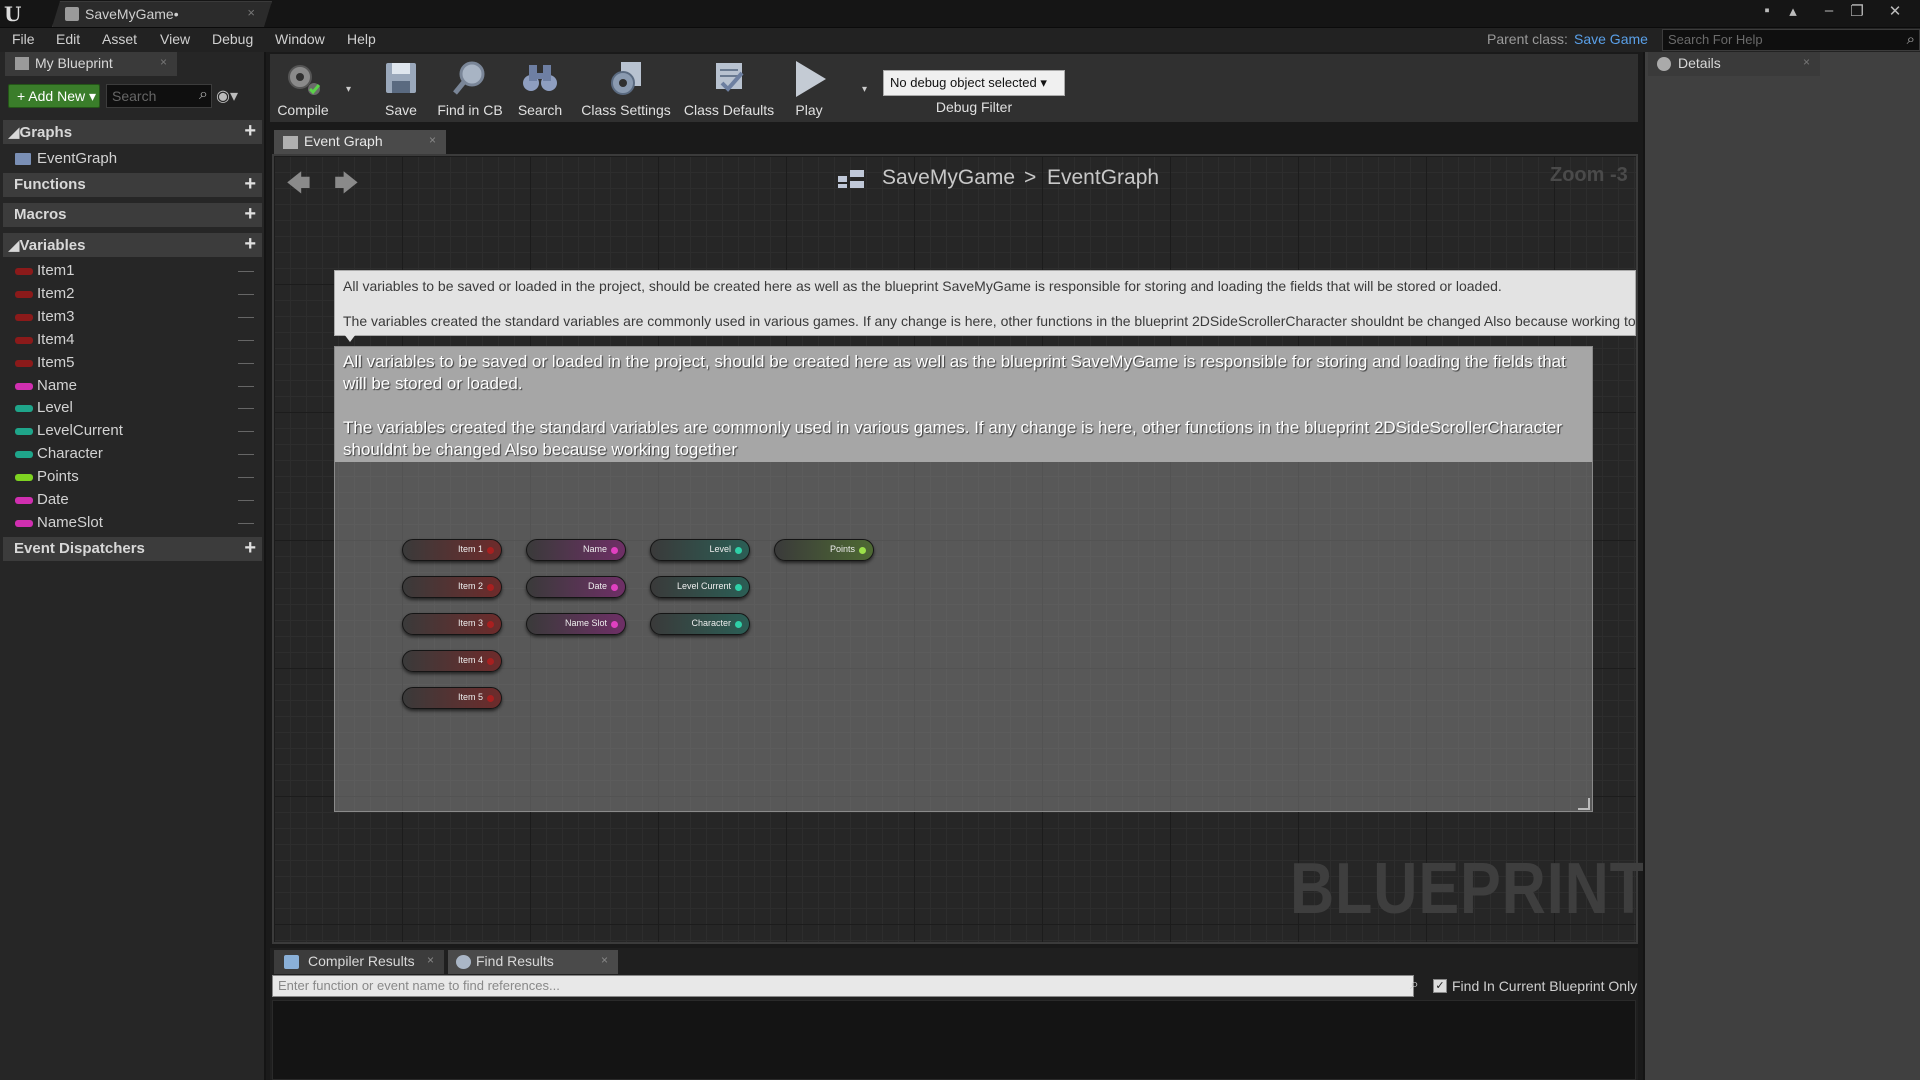 The height and width of the screenshot is (1080, 1920). What do you see at coordinates (131, 294) in the screenshot?
I see `variable-item: Item2` at bounding box center [131, 294].